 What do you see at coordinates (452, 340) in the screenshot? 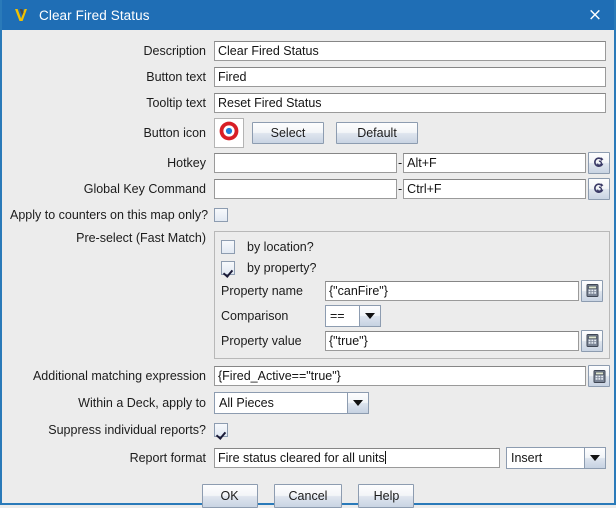
I see `property-value-input: {"true"}` at bounding box center [452, 340].